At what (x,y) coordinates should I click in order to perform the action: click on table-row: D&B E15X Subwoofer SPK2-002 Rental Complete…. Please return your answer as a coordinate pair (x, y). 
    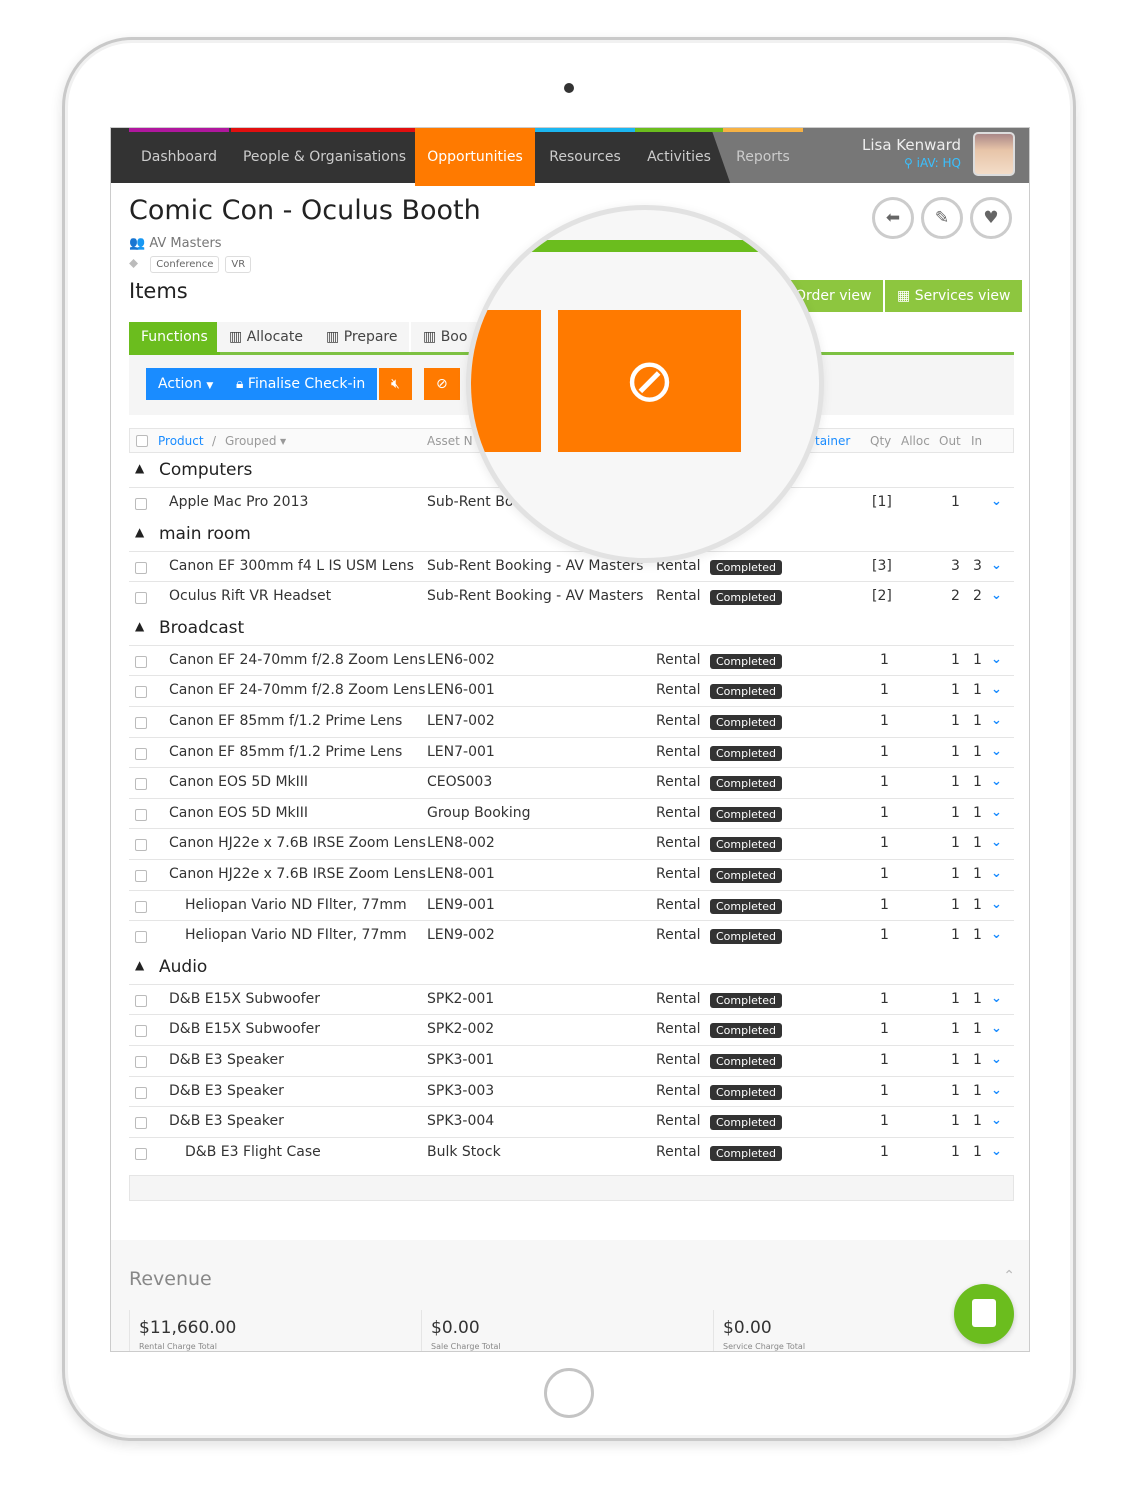
    Looking at the image, I should click on (571, 1029).